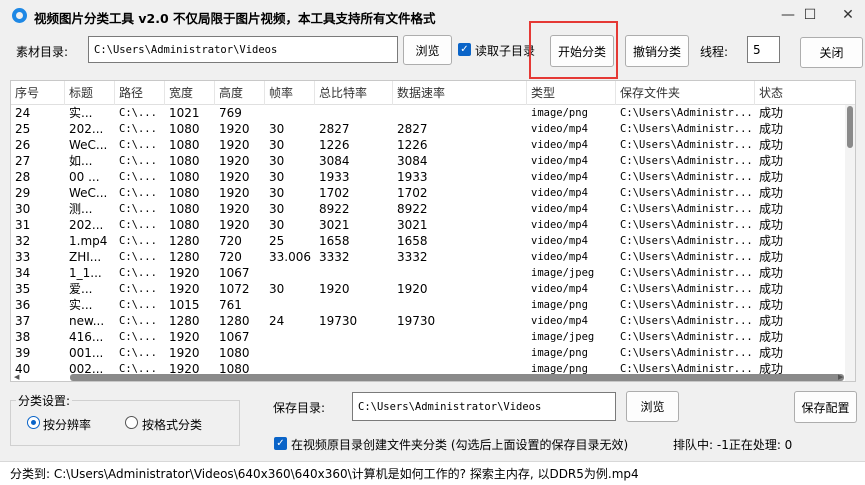  Describe the element at coordinates (140, 93) in the screenshot. I see `col-path: 路径` at that location.